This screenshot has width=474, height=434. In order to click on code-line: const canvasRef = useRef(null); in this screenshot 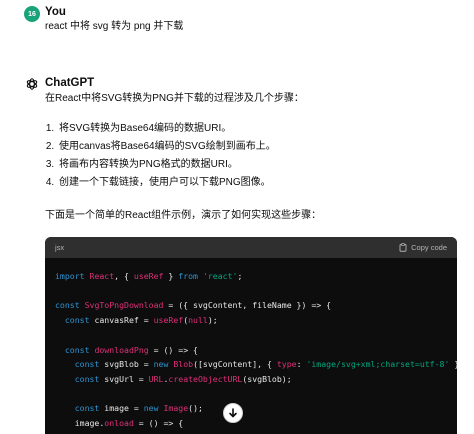, I will do `click(141, 320)`.